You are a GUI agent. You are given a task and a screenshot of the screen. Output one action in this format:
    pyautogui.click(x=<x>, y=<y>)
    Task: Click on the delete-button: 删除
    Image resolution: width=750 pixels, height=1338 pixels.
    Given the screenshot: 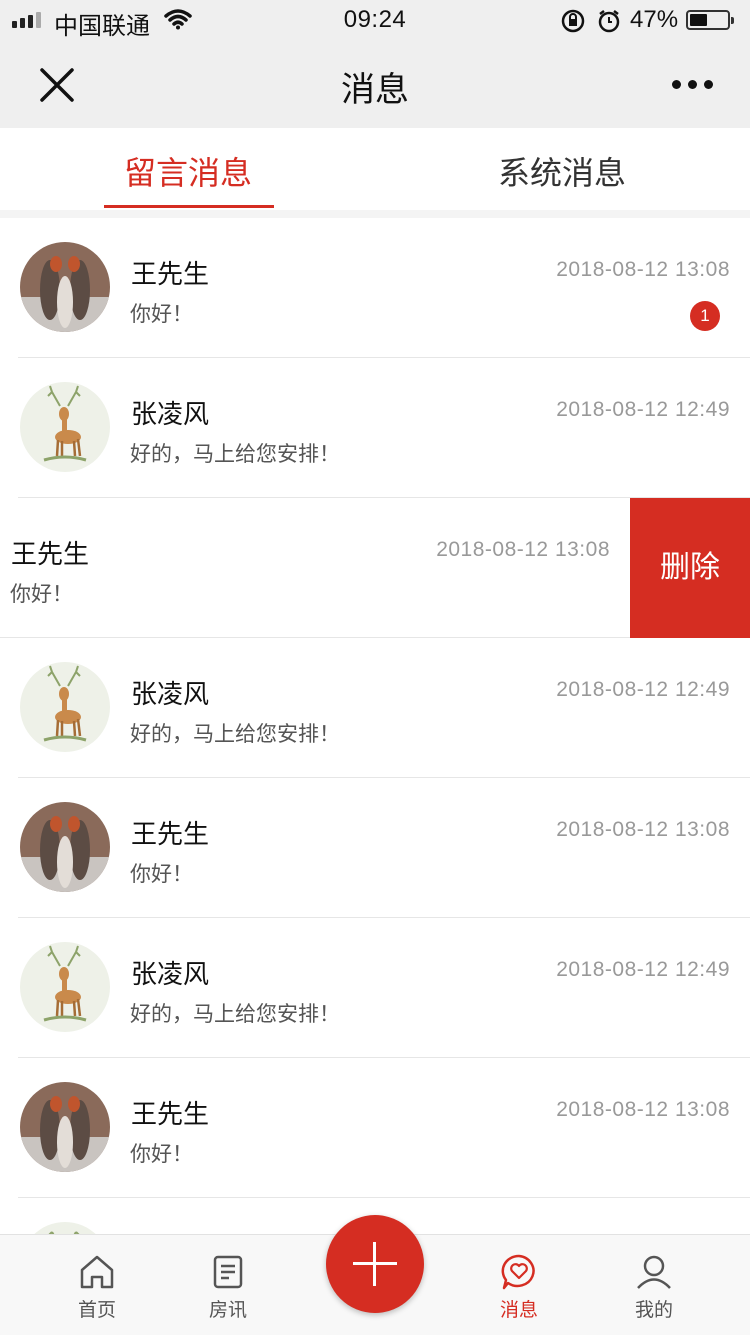 What is the action you would take?
    pyautogui.click(x=690, y=568)
    